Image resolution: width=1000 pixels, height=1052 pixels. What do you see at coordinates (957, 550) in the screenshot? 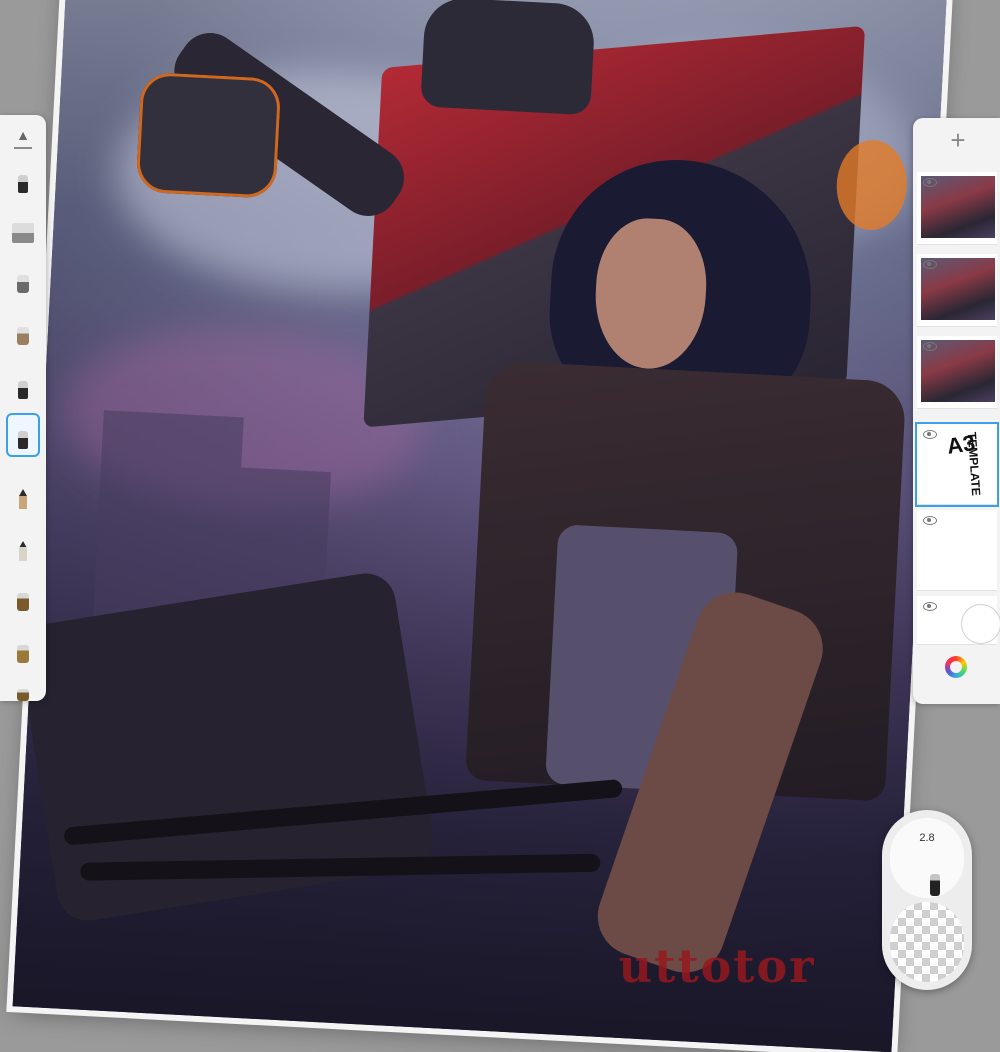
I see `layer-empty` at bounding box center [957, 550].